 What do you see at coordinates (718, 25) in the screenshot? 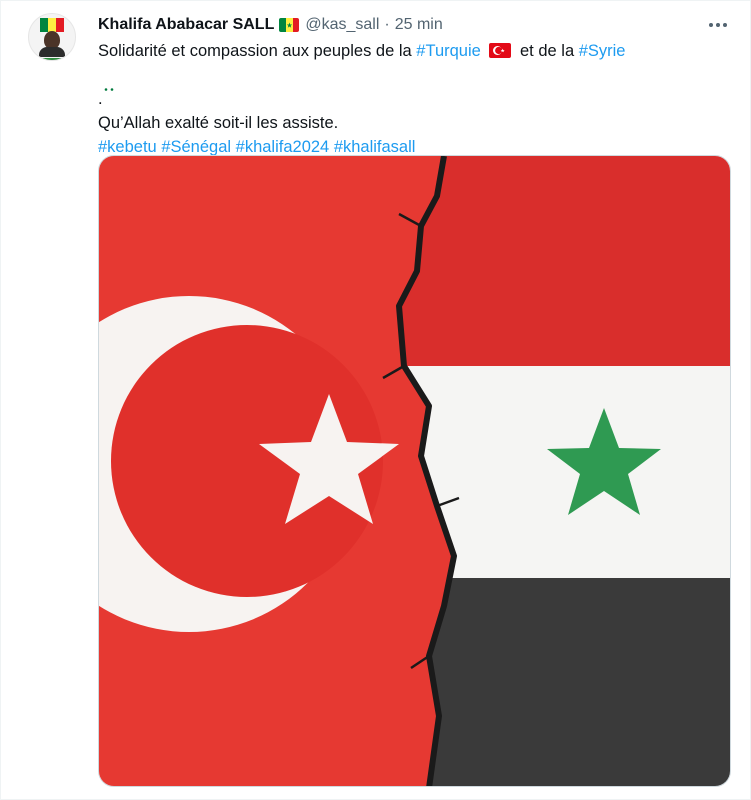
I see `more-options-icon` at bounding box center [718, 25].